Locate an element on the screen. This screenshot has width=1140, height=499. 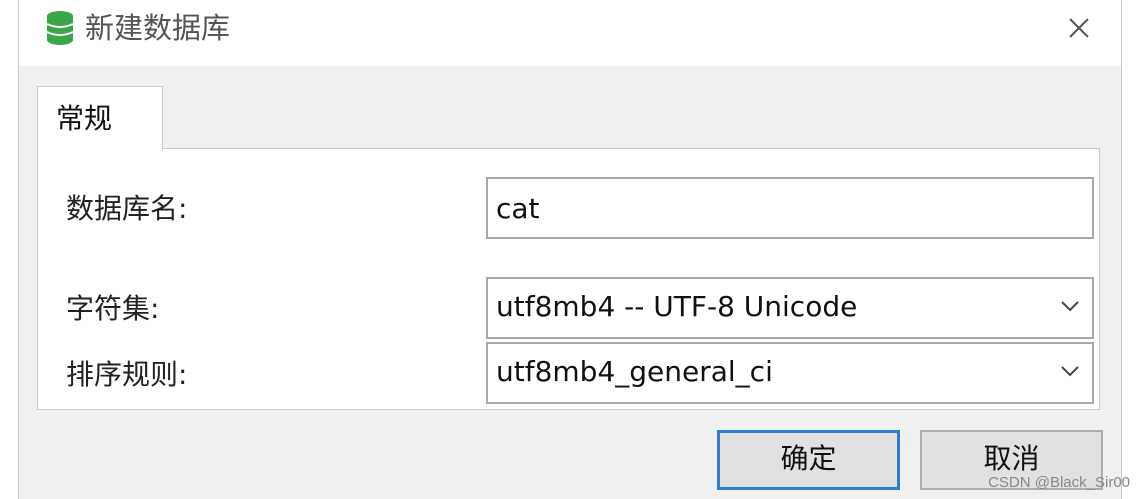
tab-general: 常规 is located at coordinates (100, 118).